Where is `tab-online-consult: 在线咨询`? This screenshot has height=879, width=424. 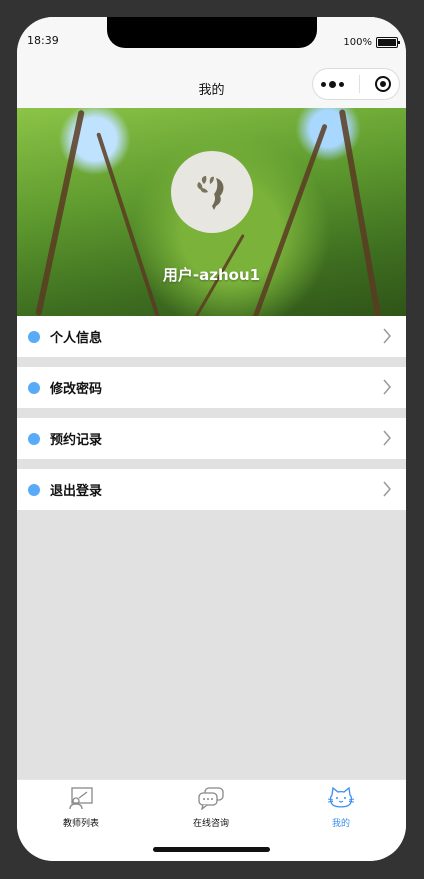 tab-online-consult: 在线咨询 is located at coordinates (211, 807).